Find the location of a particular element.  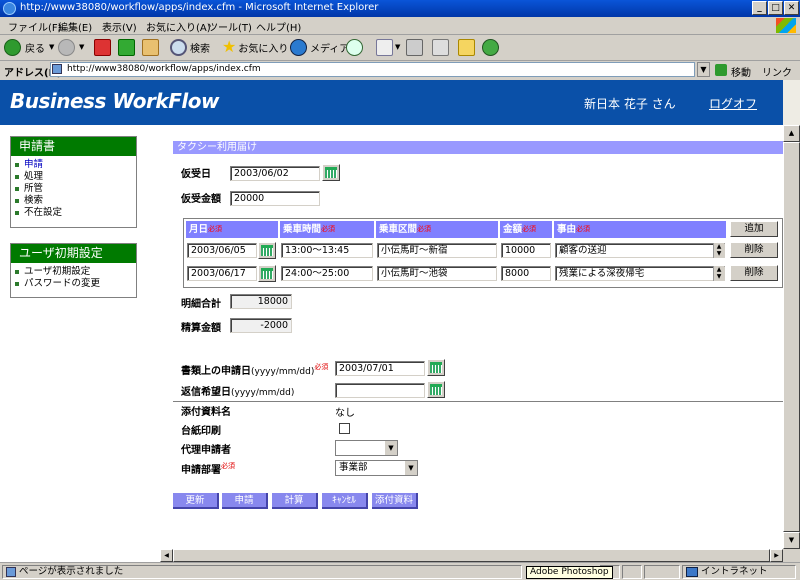

maximize-button: □ is located at coordinates (775, 8).